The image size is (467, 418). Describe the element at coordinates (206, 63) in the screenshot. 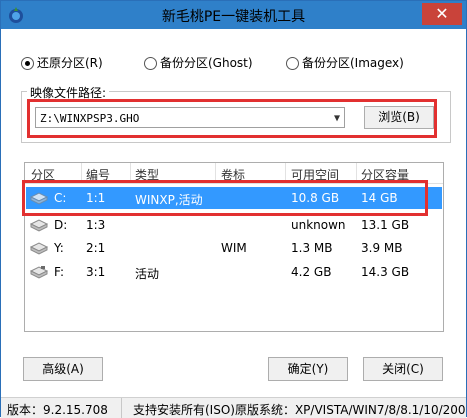

I see `radio-backup-ghost-label: 备份分区(Ghost)` at that location.